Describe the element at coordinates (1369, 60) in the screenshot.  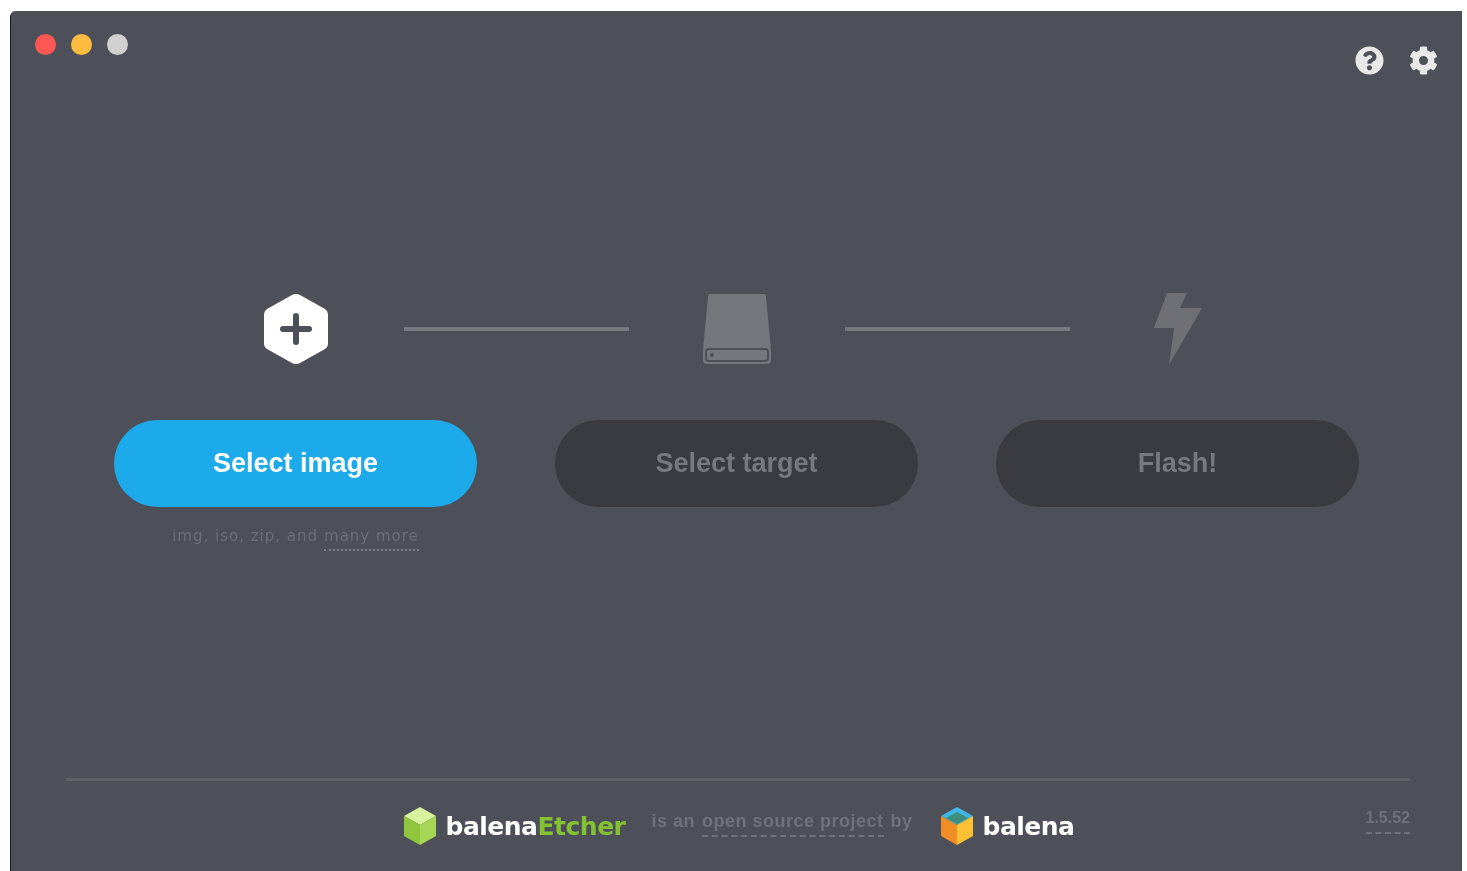
I see `help-button` at that location.